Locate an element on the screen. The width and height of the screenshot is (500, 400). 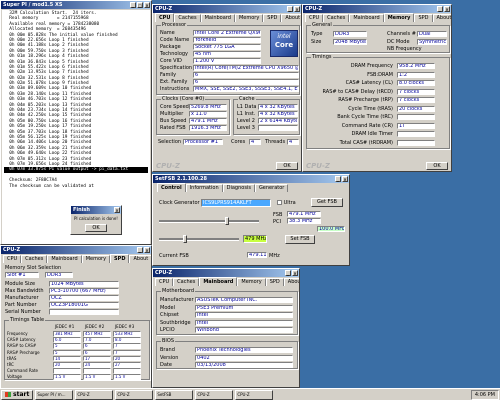
superpi-titlebar: Super PI / mod1.5 XS _ □ × is located at coordinates (76, 5).